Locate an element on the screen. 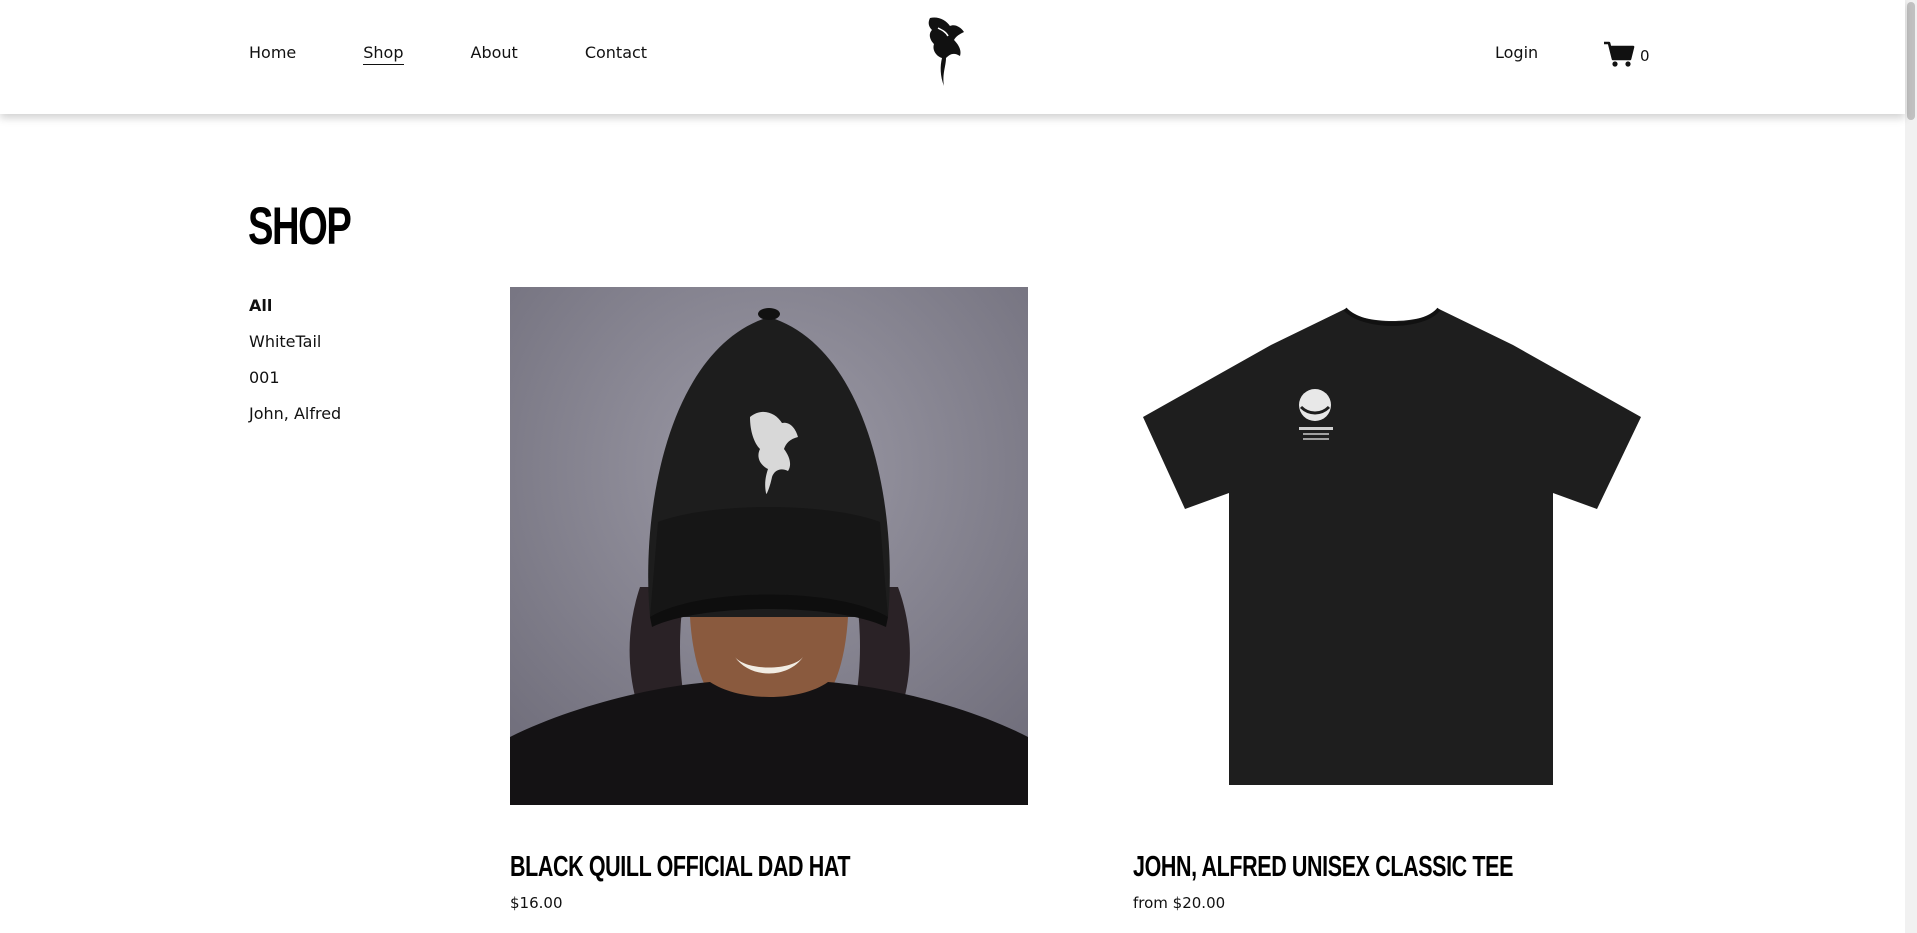 The width and height of the screenshot is (1917, 933). category-filter-list: All WhiteTail 001 John, Alfred is located at coordinates (295, 360).